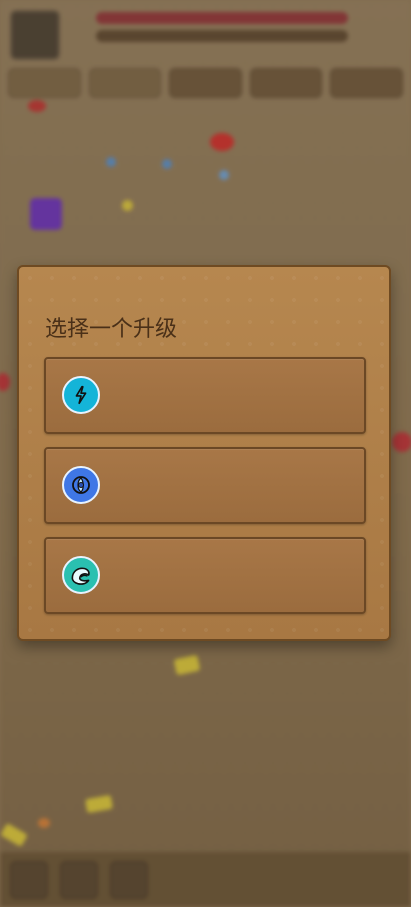  I want to click on lightning-icon, so click(81, 395).